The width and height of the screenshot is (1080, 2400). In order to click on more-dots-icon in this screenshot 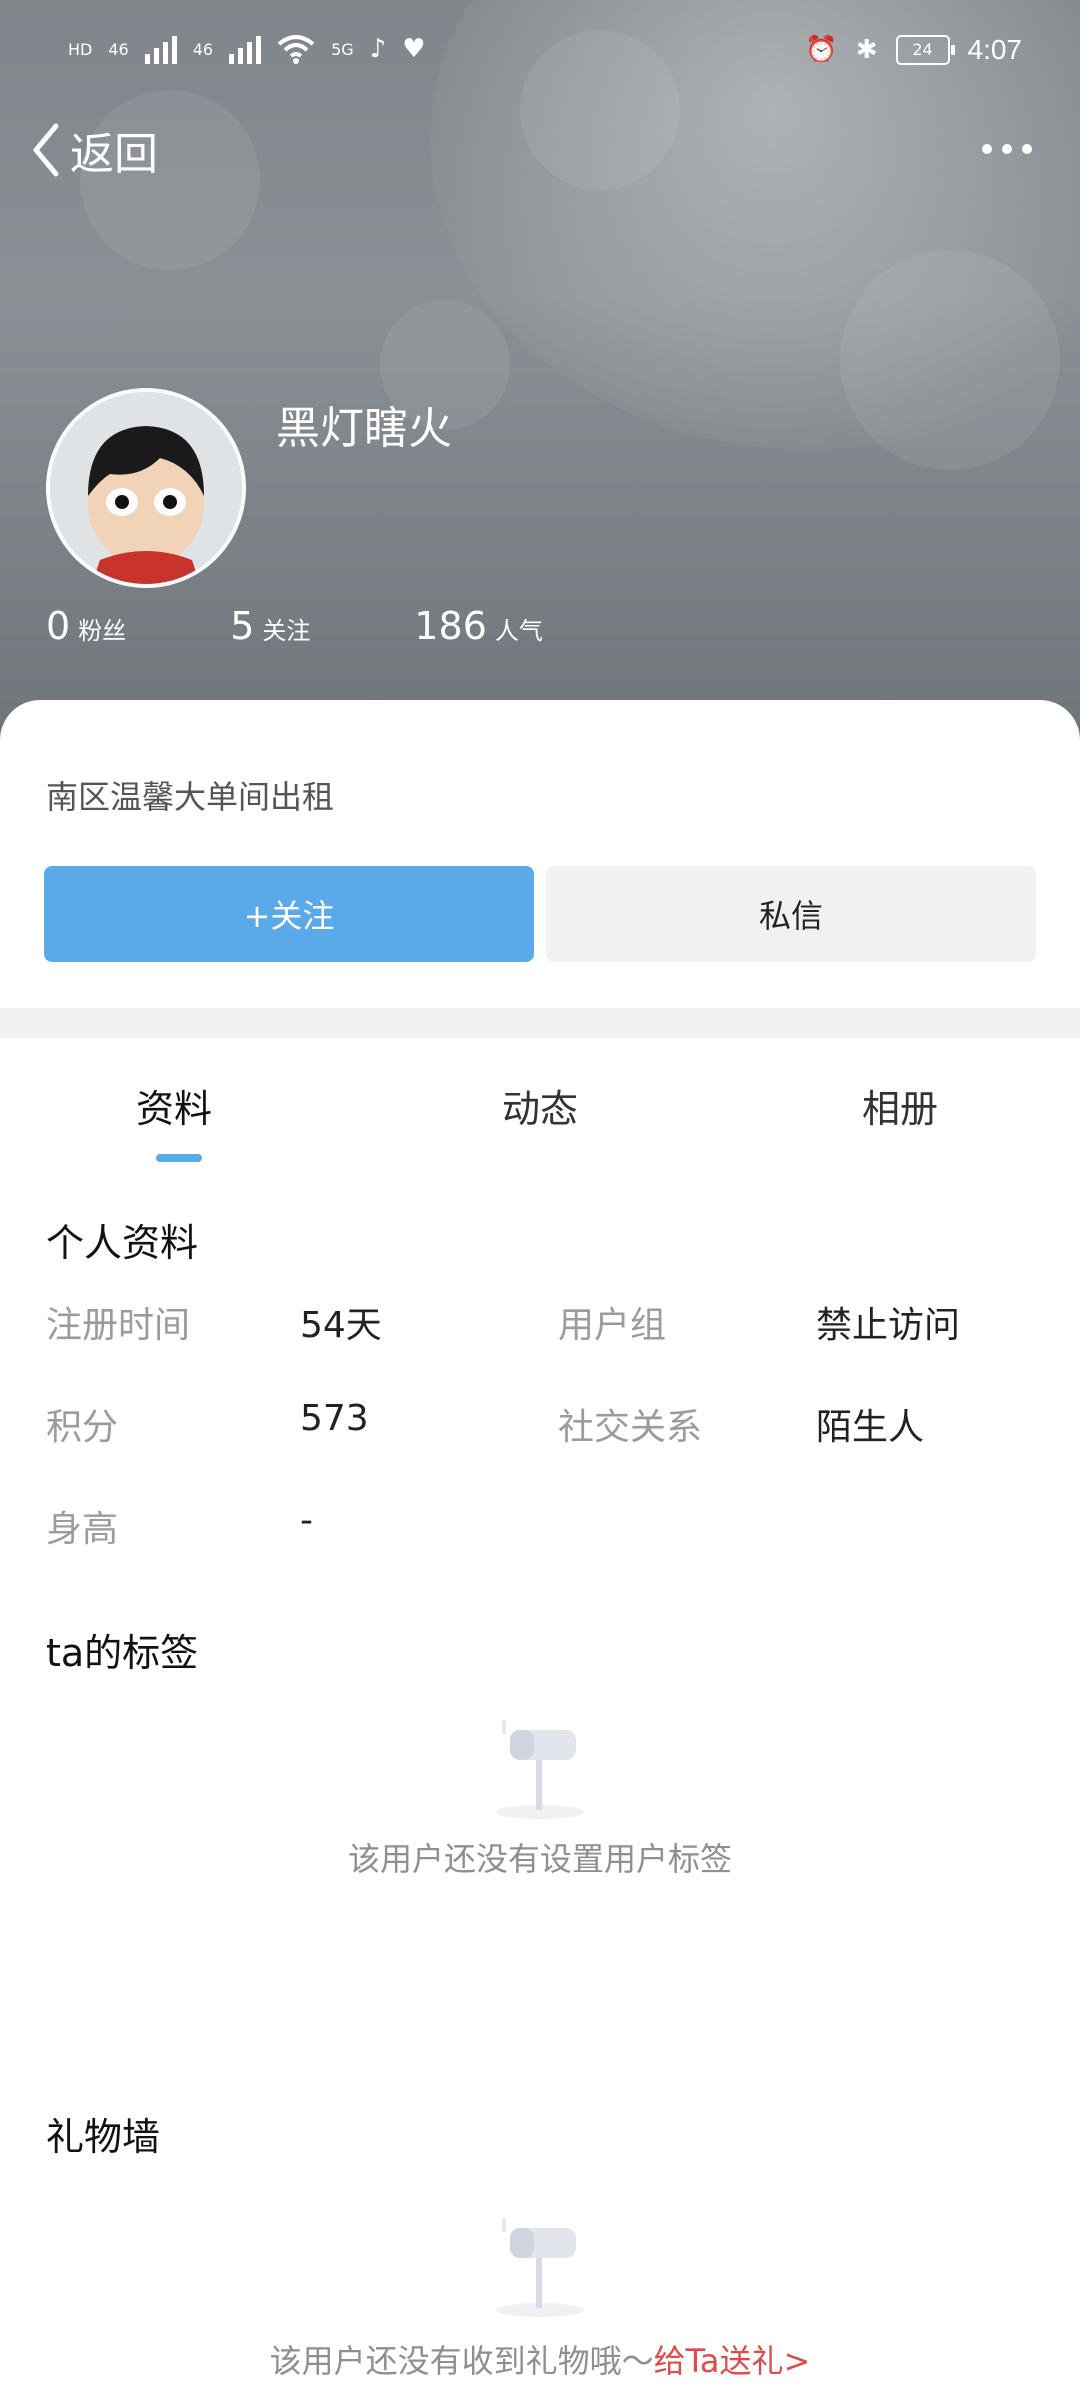, I will do `click(1007, 149)`.